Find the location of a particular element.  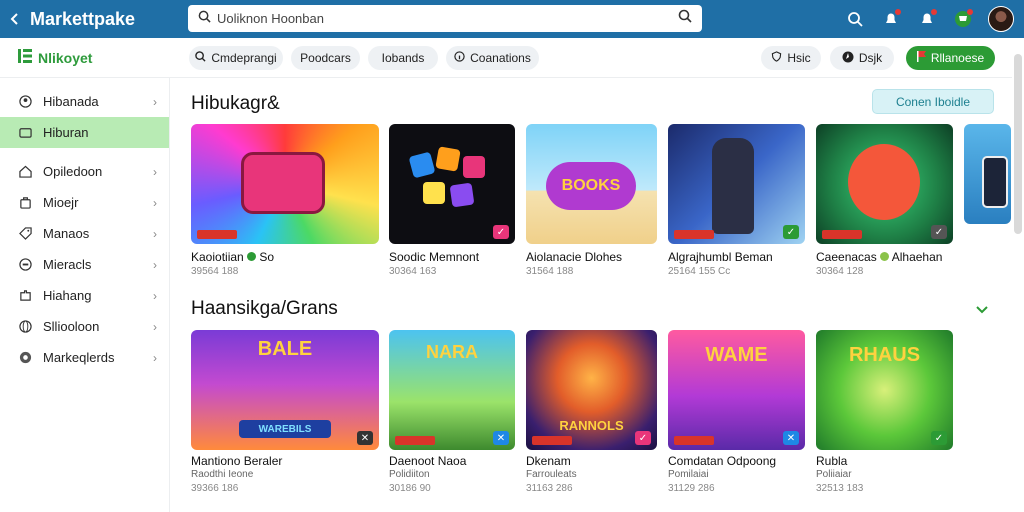

game-meta: 30186 90 is located at coordinates (410, 488).